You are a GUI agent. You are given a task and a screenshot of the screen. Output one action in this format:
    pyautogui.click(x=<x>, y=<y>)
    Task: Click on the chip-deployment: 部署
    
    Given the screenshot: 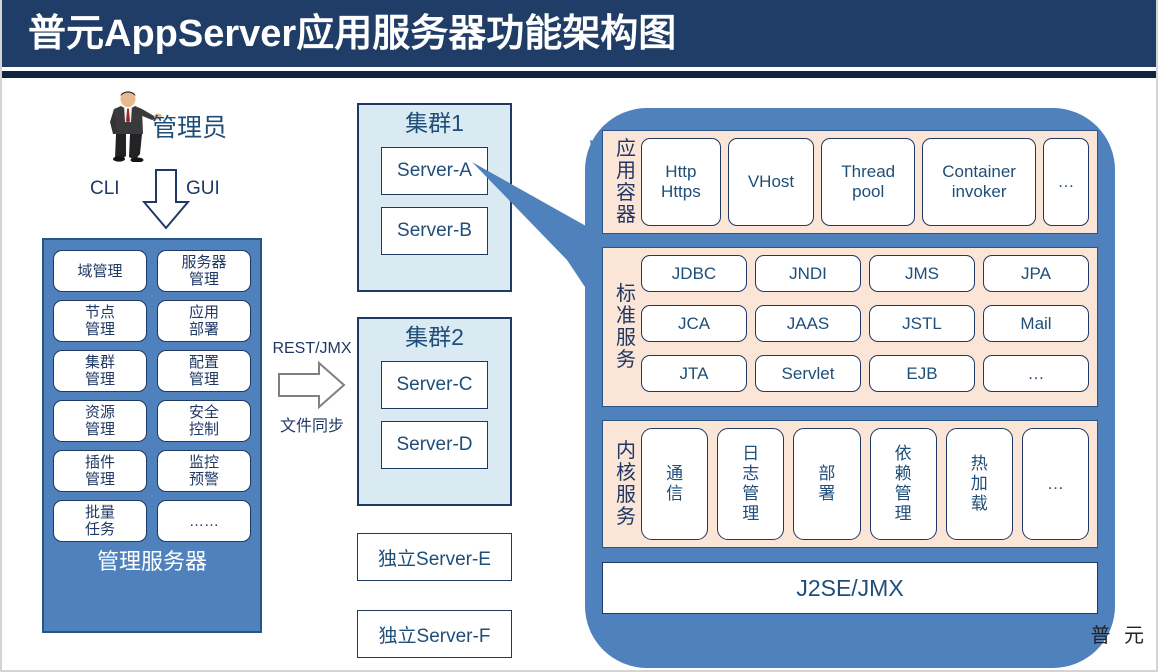 What is the action you would take?
    pyautogui.click(x=827, y=484)
    